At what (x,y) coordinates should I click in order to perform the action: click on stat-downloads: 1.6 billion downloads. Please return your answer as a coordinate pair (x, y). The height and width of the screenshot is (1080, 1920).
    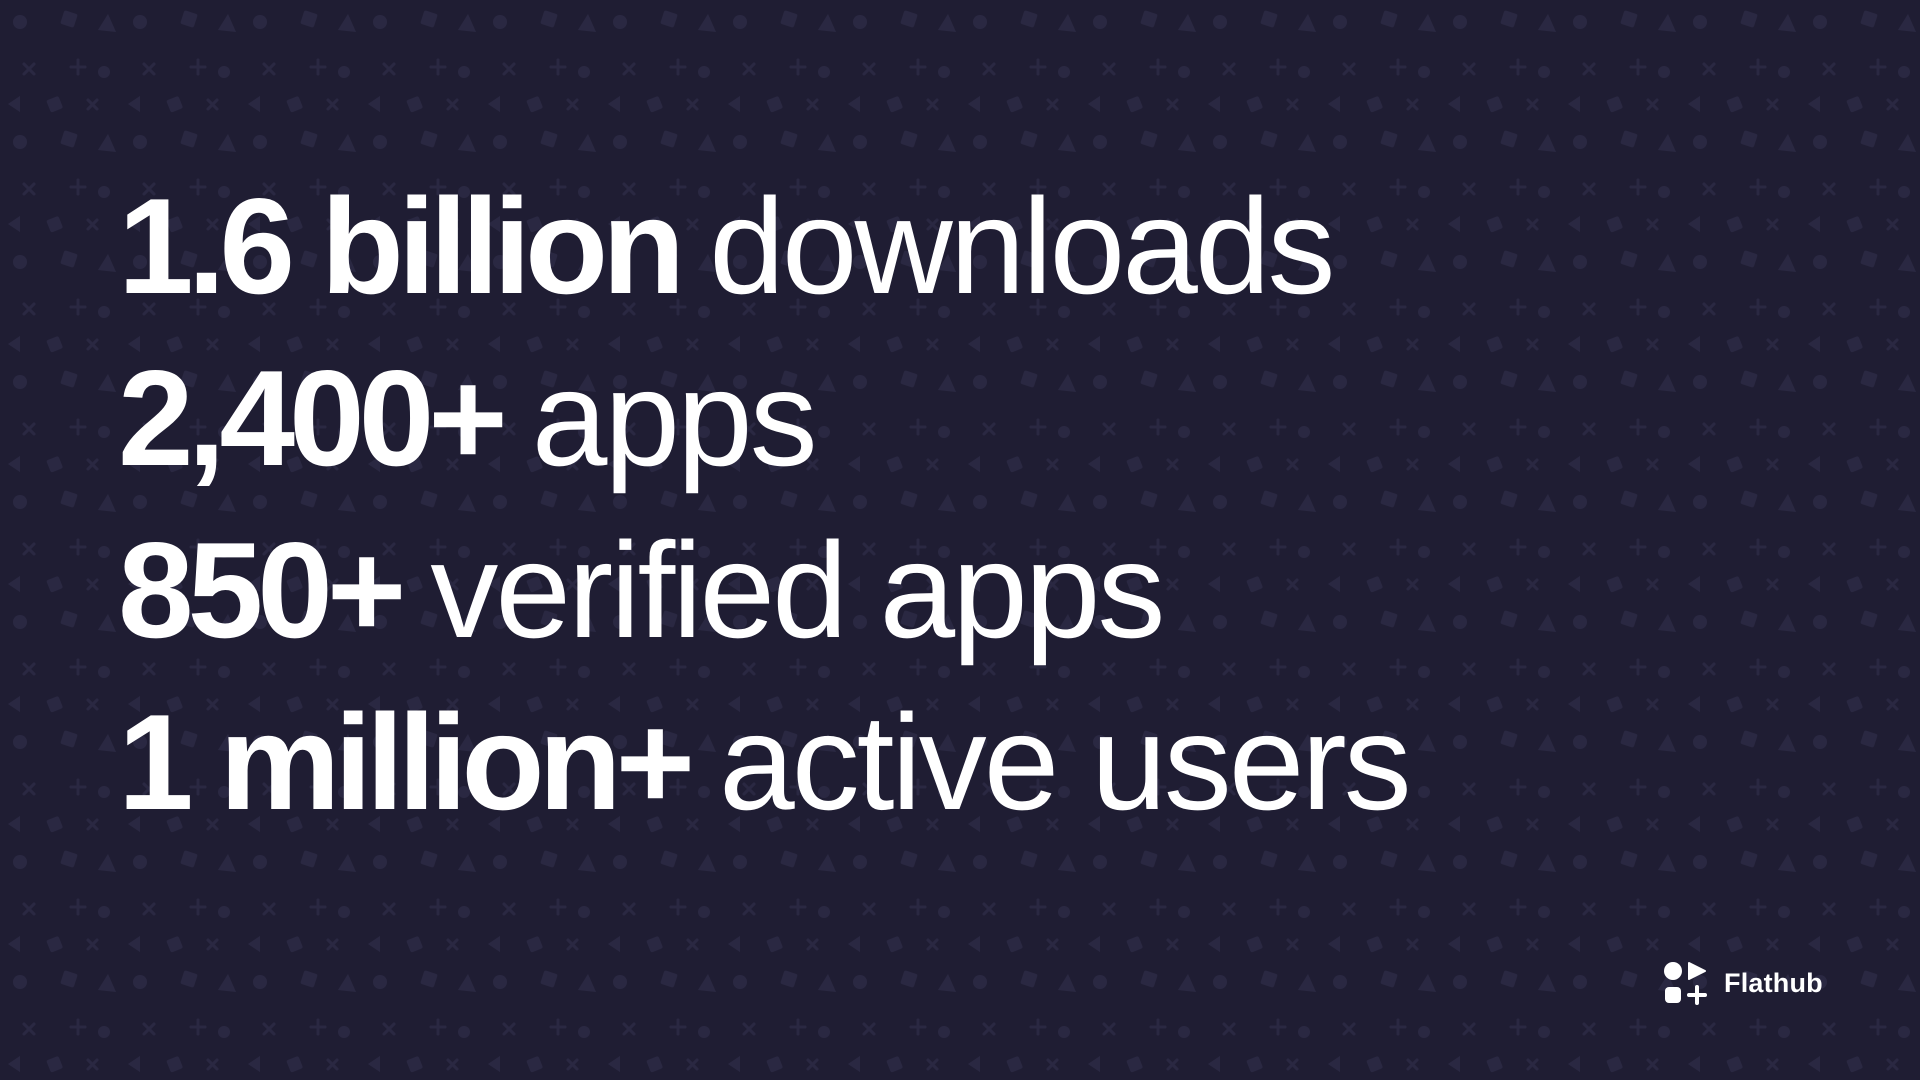
    Looking at the image, I should click on (968, 246).